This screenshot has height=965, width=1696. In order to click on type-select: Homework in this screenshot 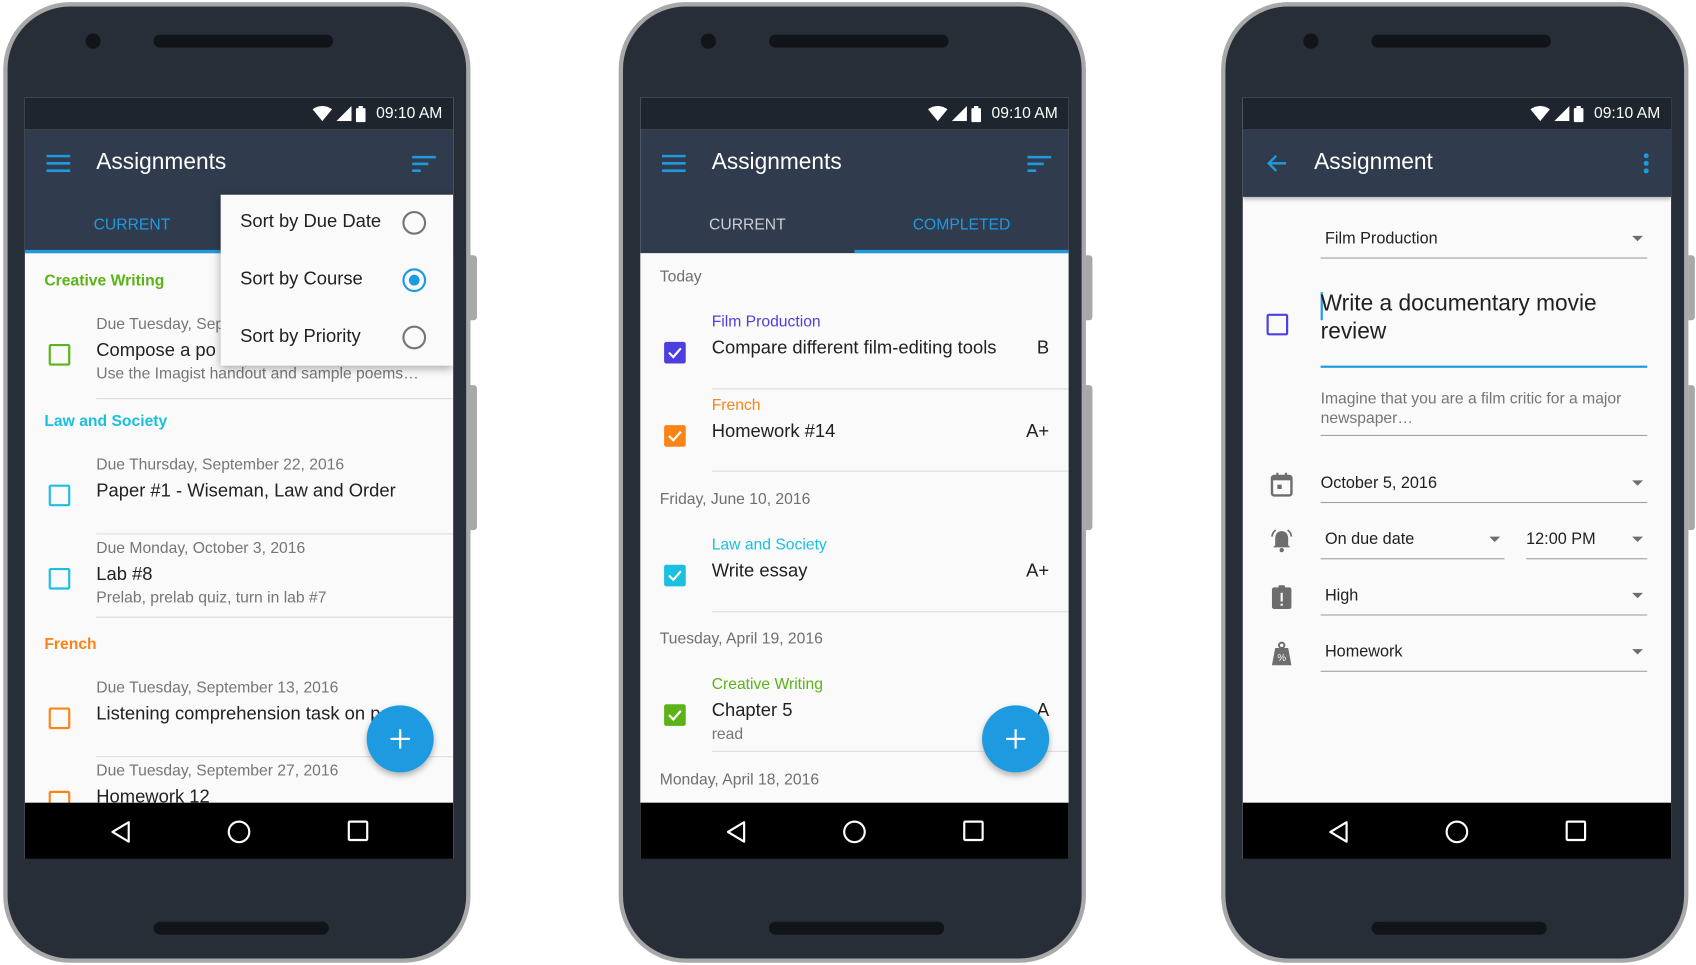, I will do `click(1484, 653)`.